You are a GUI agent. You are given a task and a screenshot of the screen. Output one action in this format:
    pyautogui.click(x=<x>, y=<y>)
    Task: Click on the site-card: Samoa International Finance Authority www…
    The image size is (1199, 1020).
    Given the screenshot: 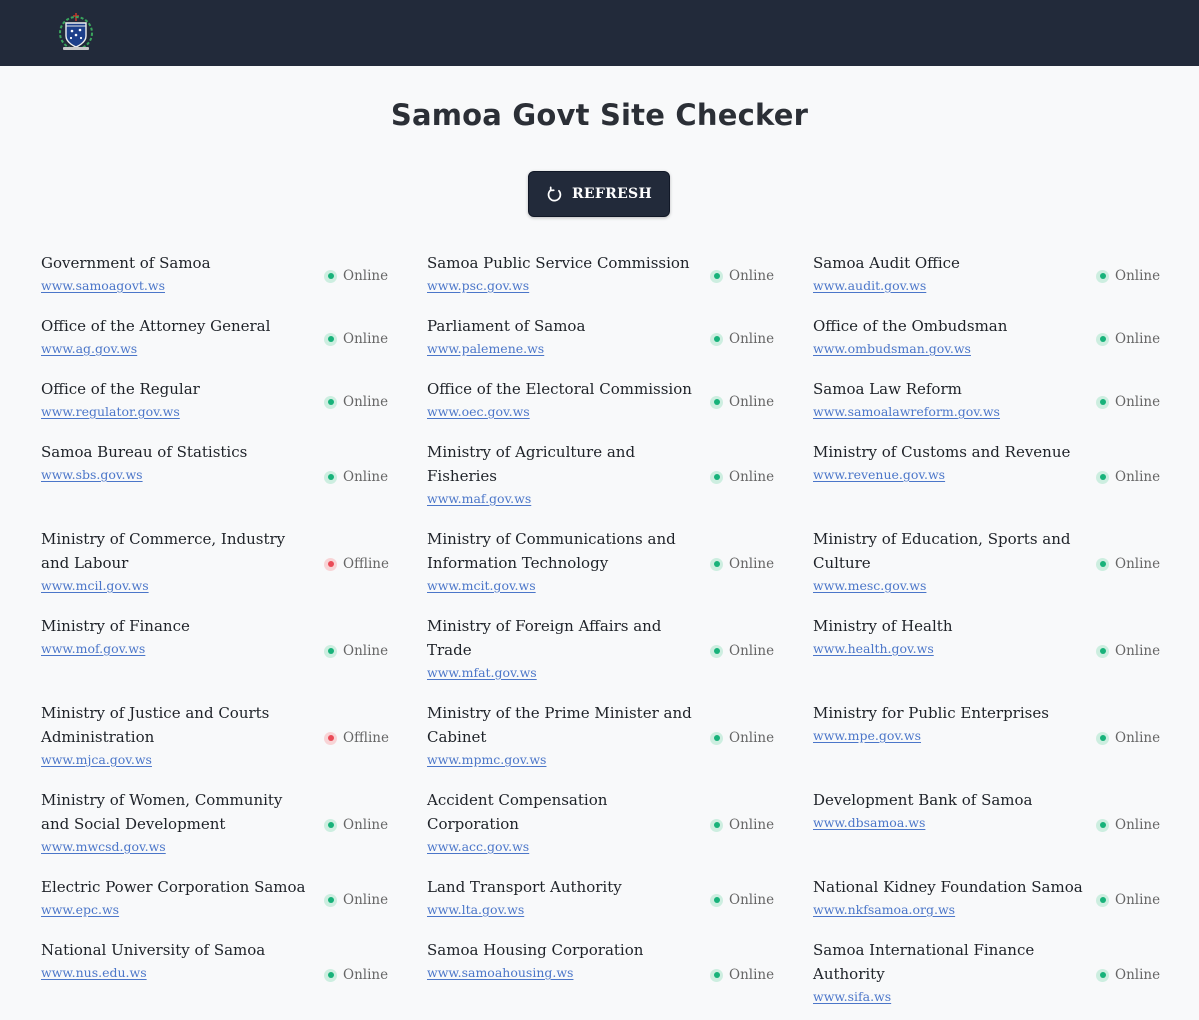 What is the action you would take?
    pyautogui.click(x=1006, y=971)
    